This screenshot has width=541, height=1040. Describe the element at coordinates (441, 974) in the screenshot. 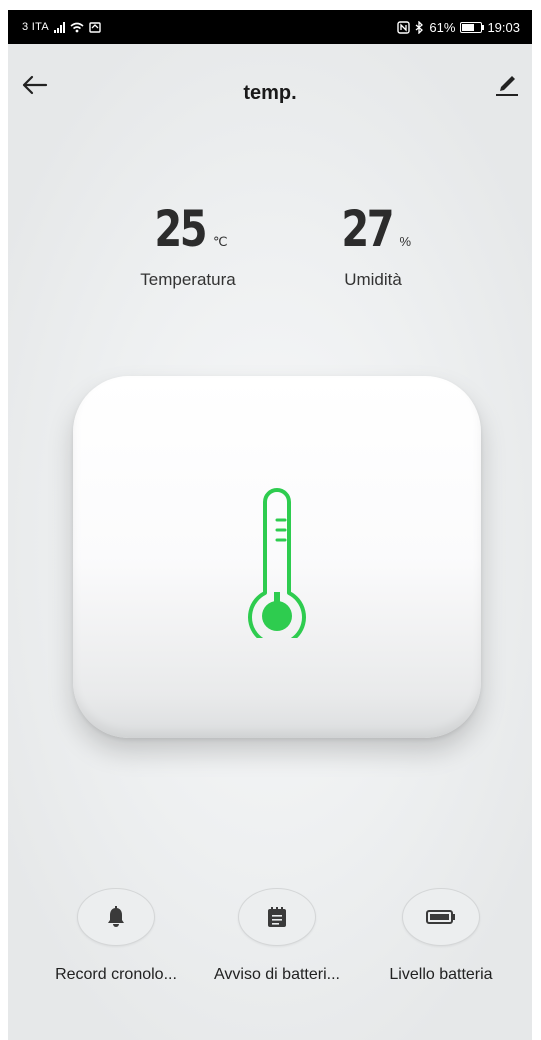

I see `battery-level-label: Livello batteria` at that location.